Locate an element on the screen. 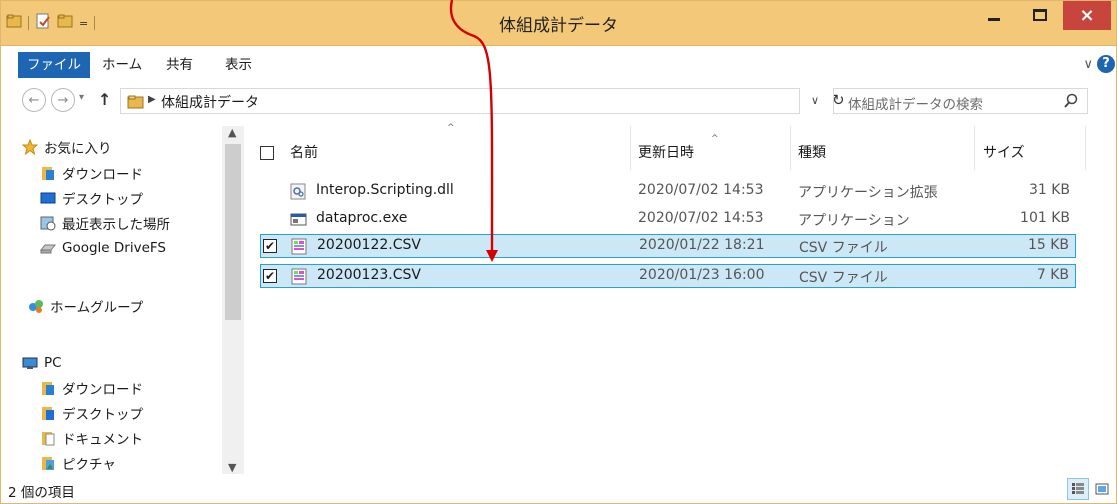 The width and height of the screenshot is (1117, 504). annotation-arrow-overlay is located at coordinates (473, 131).